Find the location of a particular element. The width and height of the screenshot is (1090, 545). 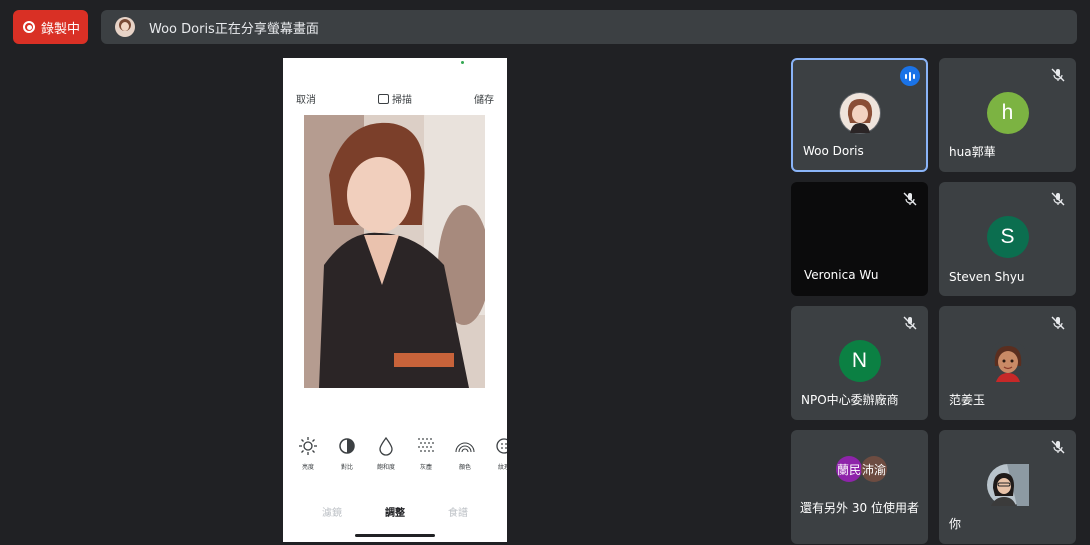

tool-texture: 紋理 is located at coordinates (498, 453).